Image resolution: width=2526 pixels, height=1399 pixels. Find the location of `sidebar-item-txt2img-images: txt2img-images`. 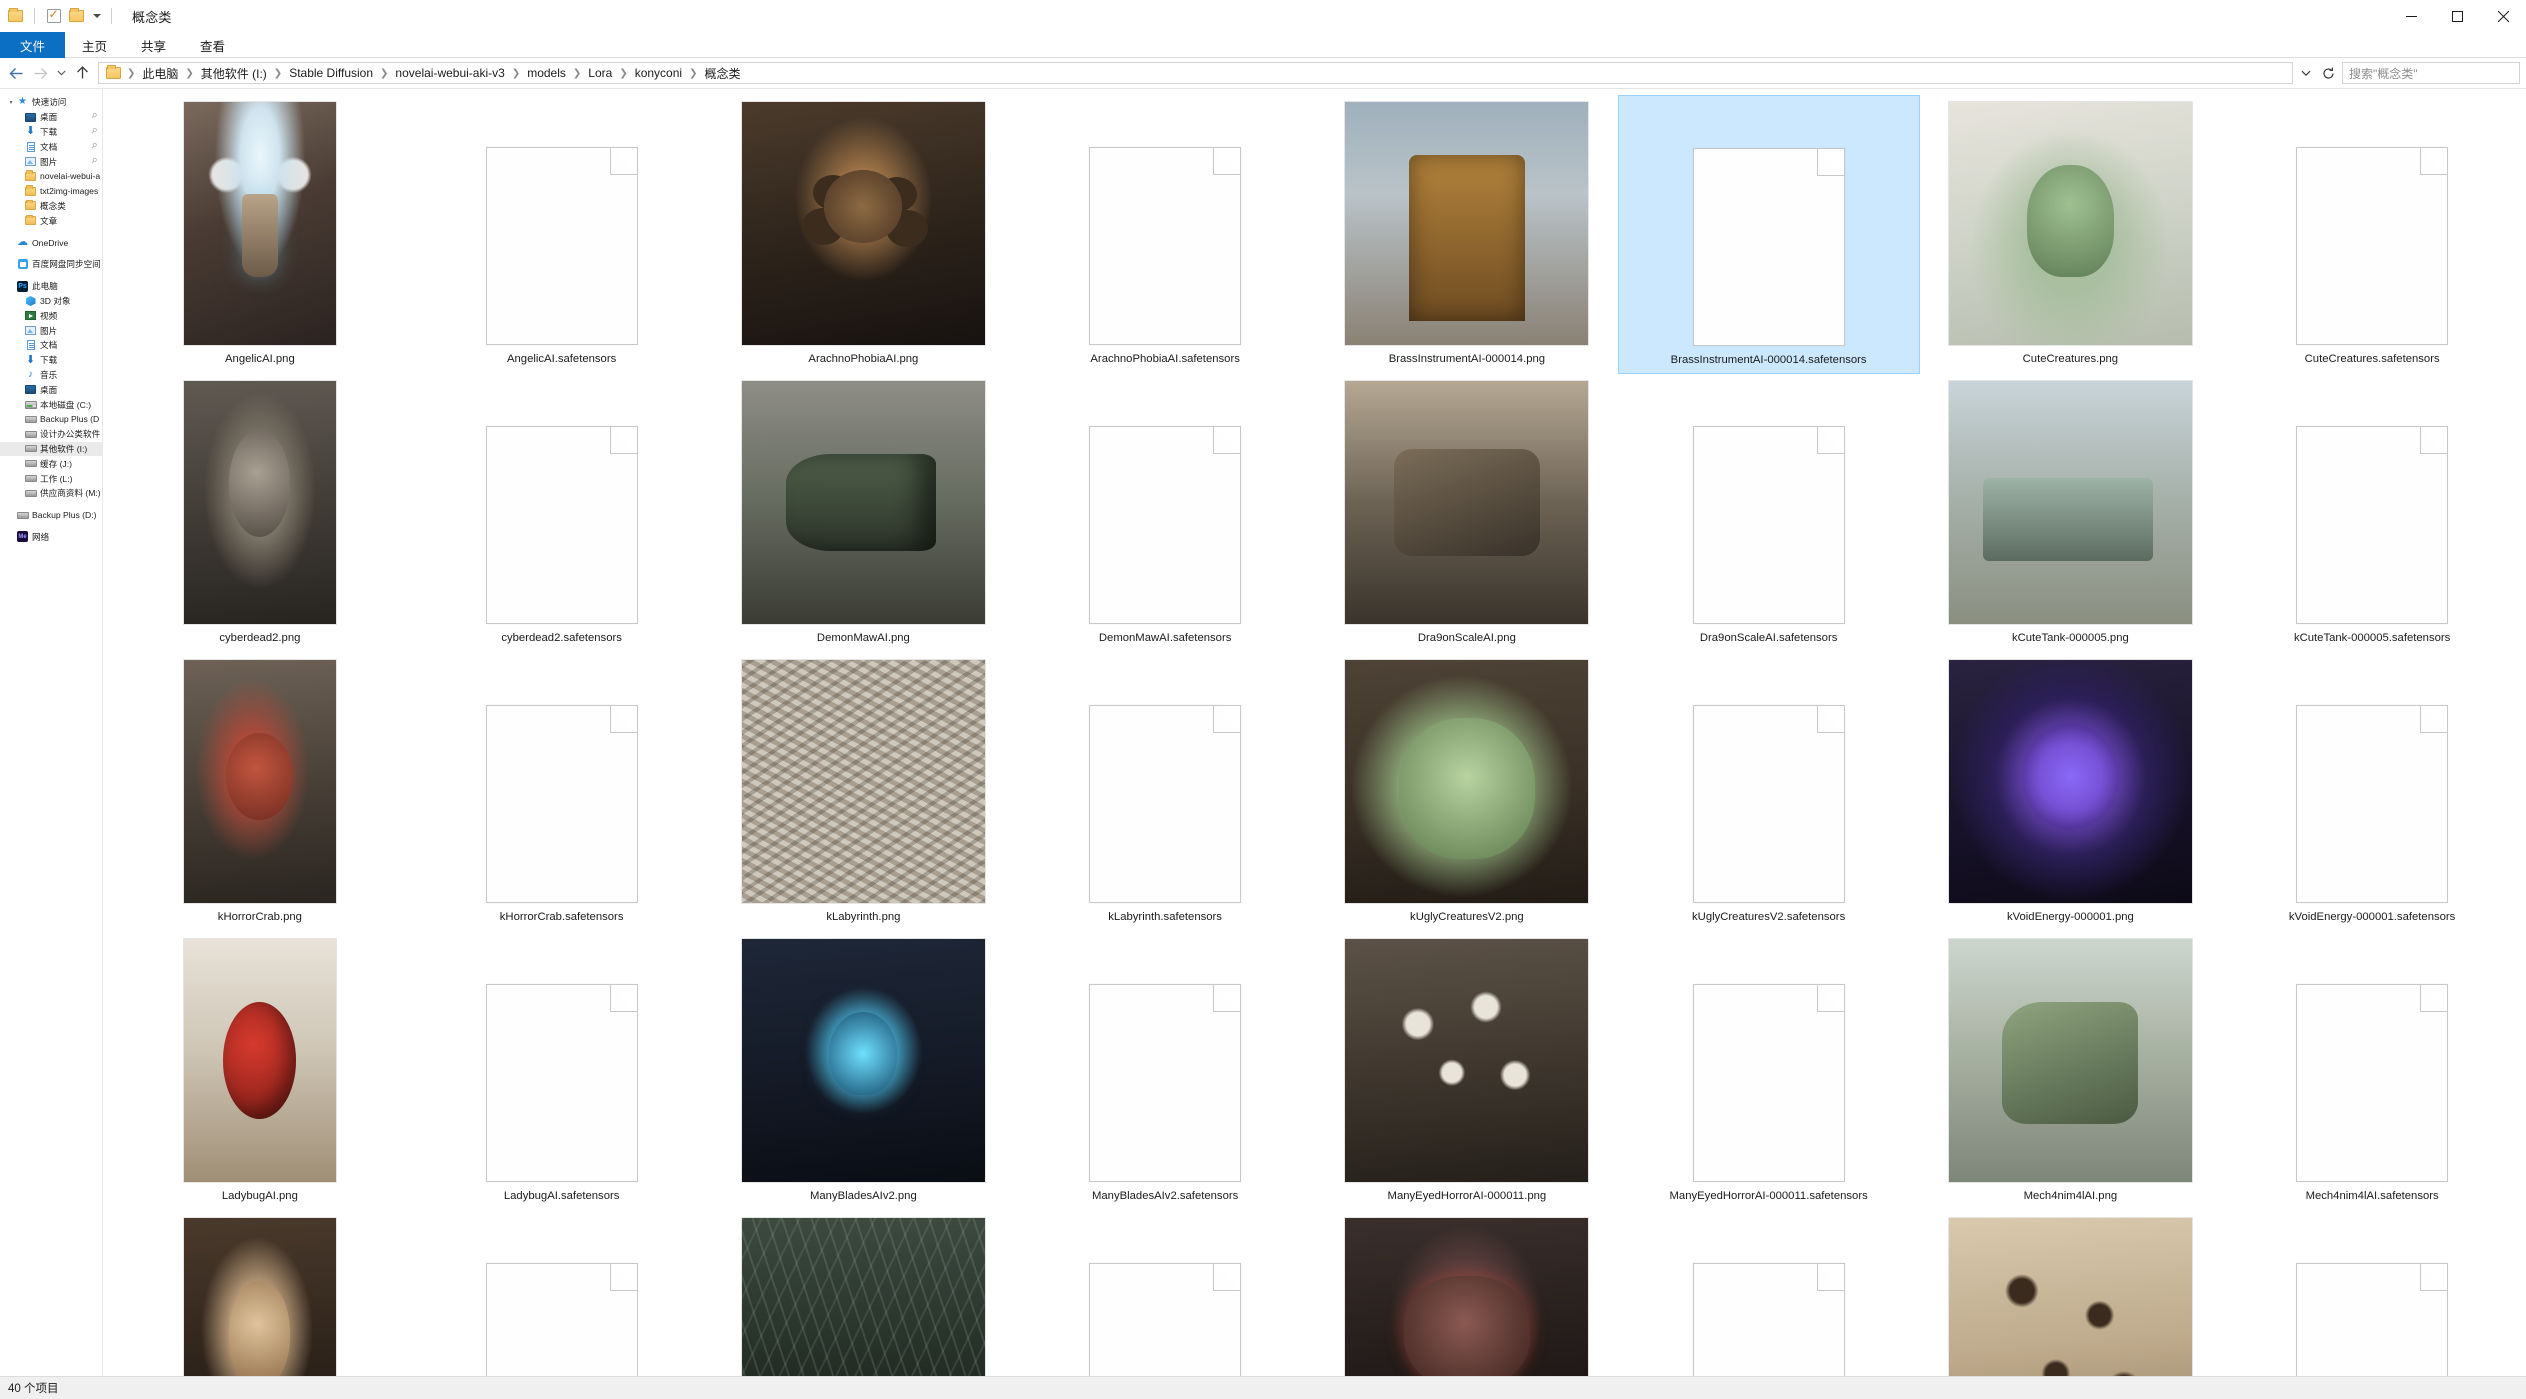

sidebar-item-txt2img-images: txt2img-images is located at coordinates (51, 191).